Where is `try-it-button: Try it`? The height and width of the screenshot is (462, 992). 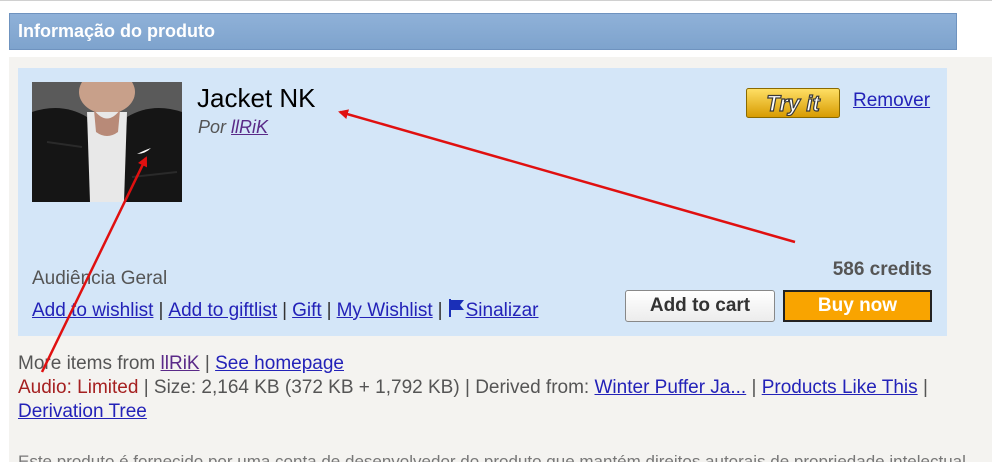 try-it-button: Try it is located at coordinates (793, 103).